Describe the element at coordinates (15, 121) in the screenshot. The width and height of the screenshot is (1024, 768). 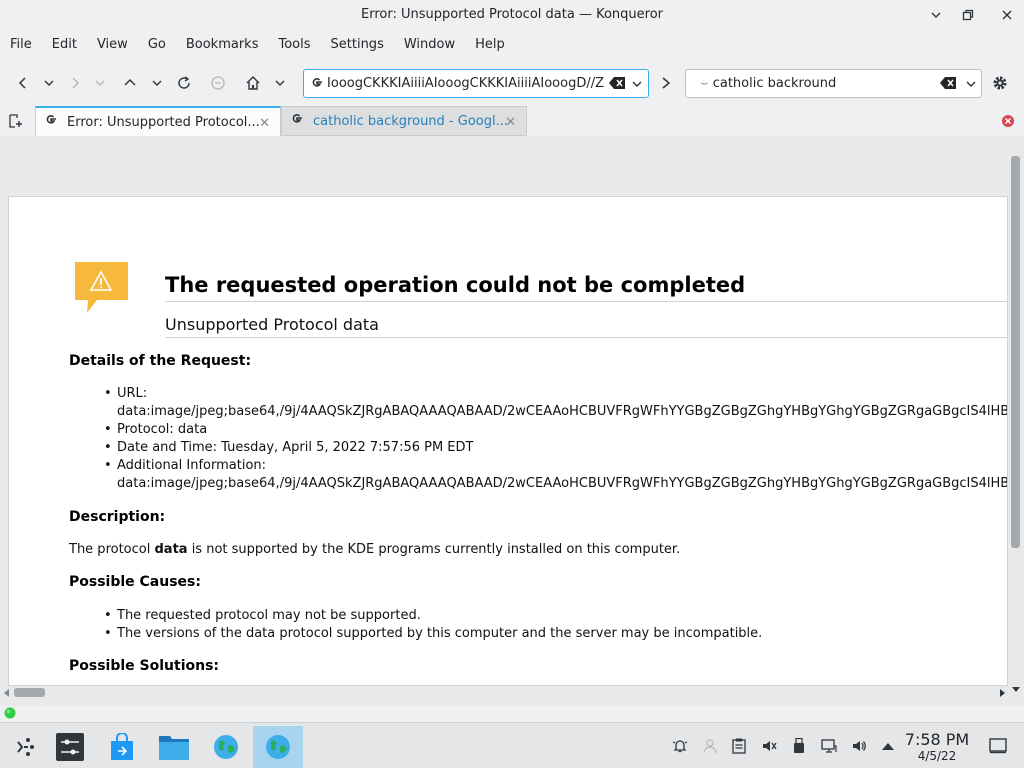
I see `new-tab-icon` at that location.